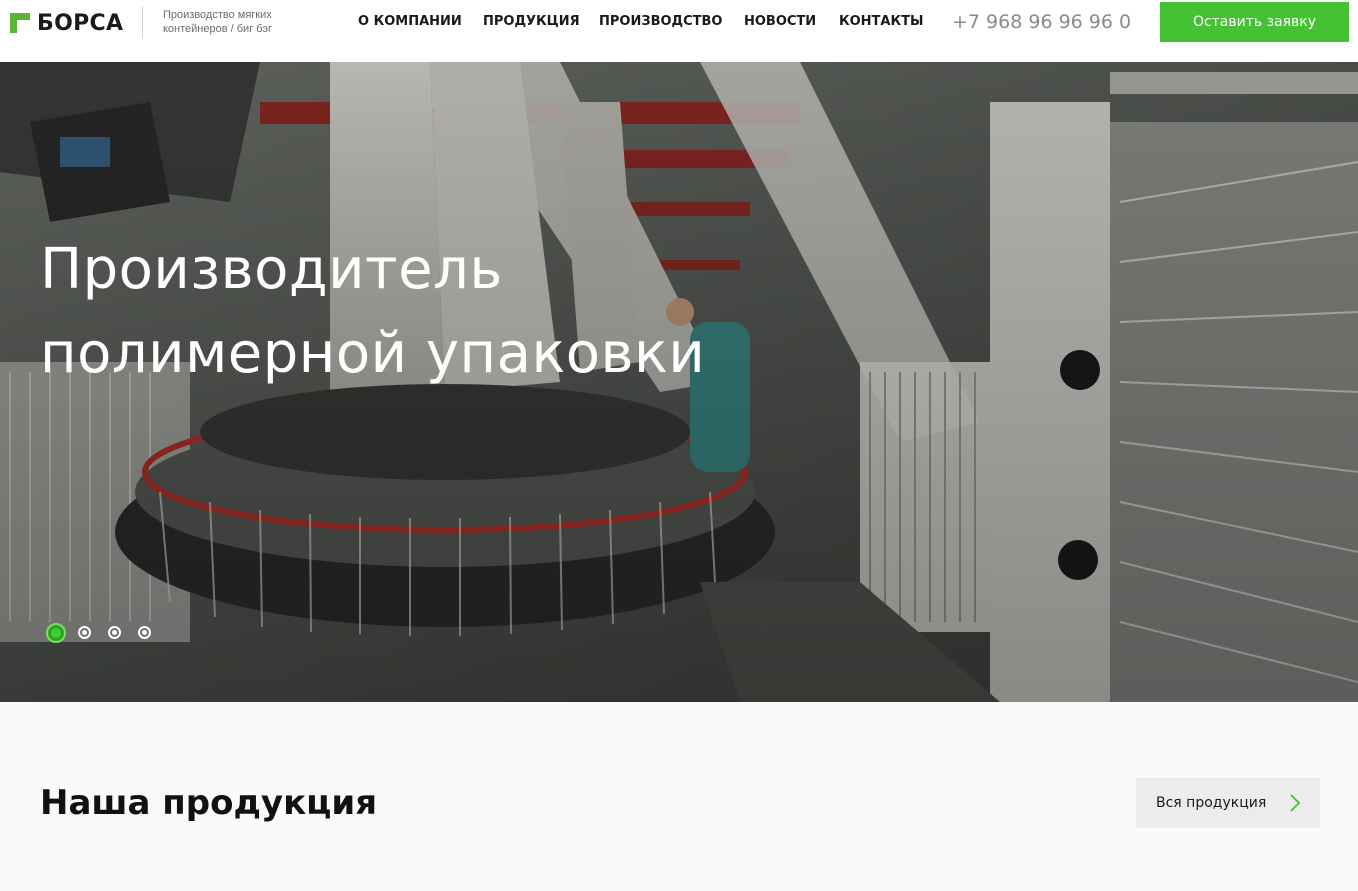  What do you see at coordinates (660, 21) in the screenshot?
I see `nav-item-production: ПРОИЗВОДСТВО` at bounding box center [660, 21].